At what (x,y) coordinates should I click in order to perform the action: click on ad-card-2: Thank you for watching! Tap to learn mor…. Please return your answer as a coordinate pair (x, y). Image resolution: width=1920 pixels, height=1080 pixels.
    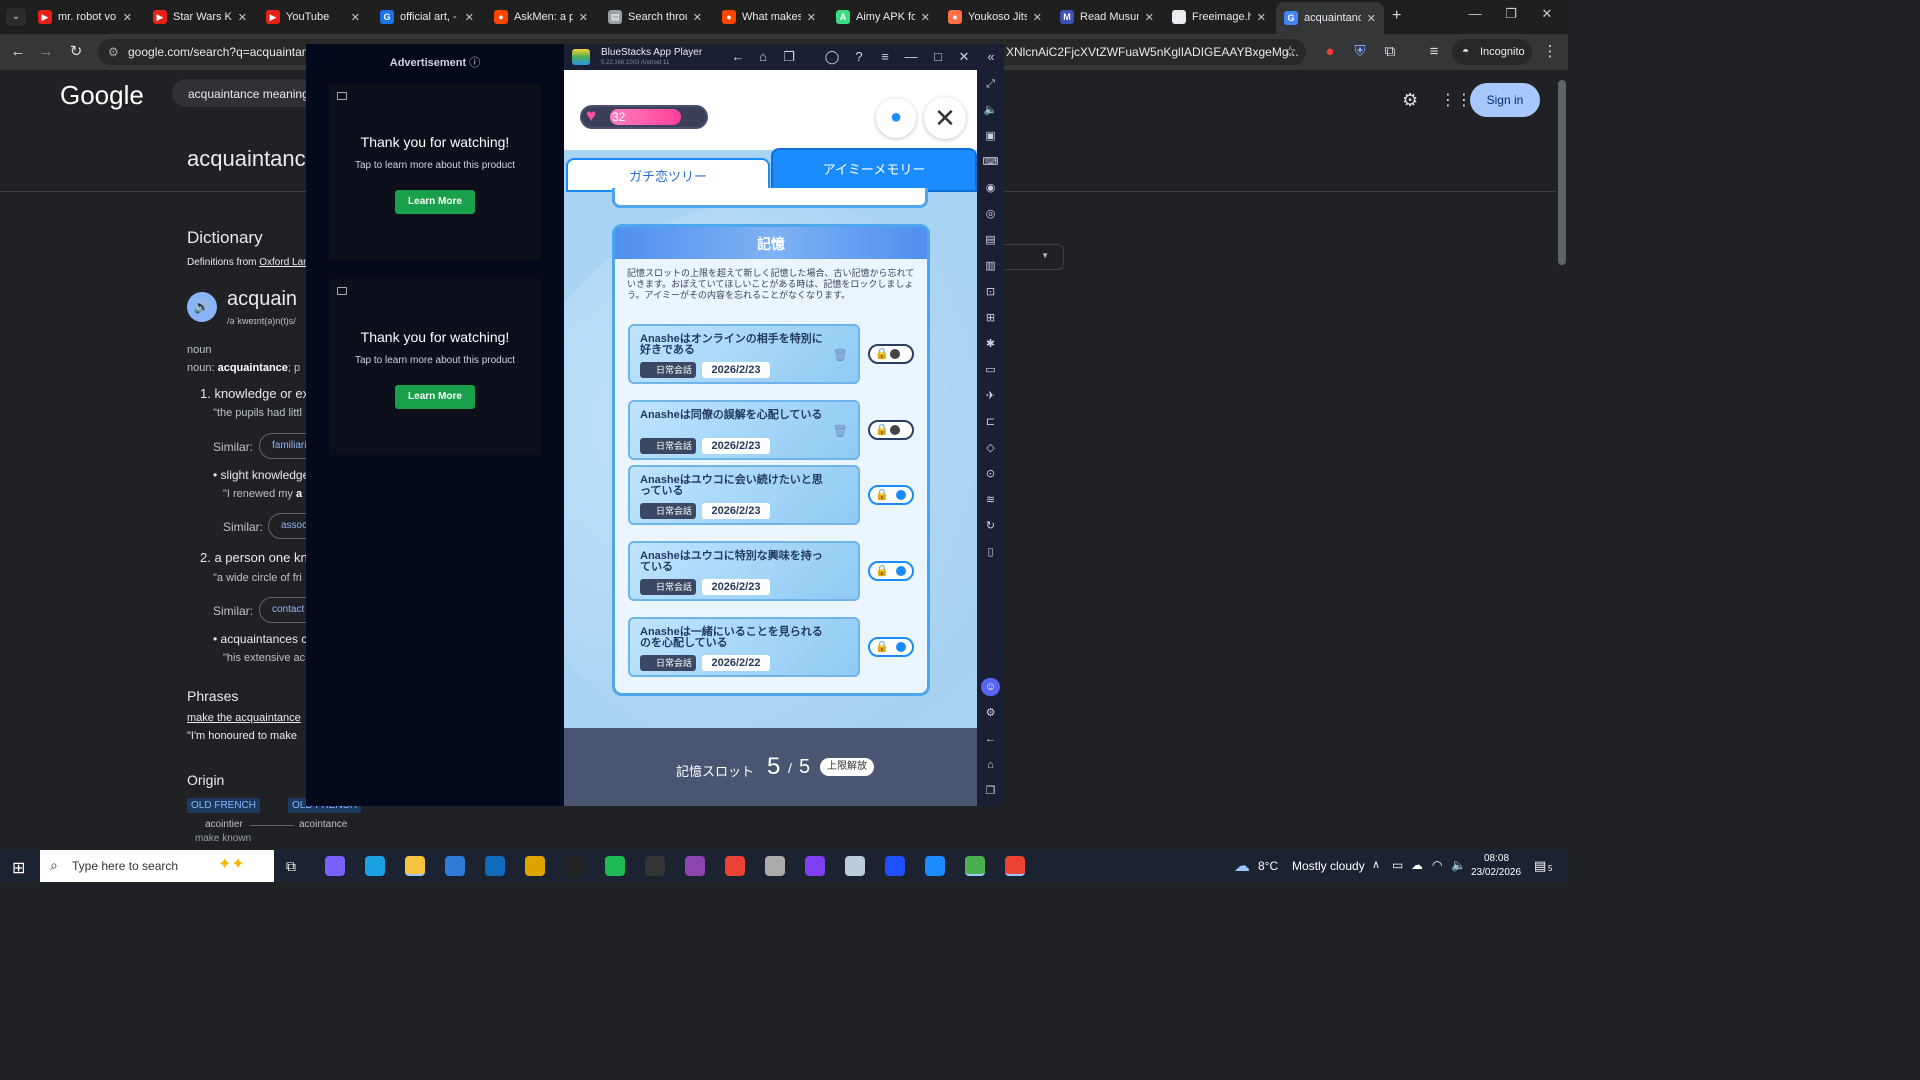
    Looking at the image, I should click on (435, 367).